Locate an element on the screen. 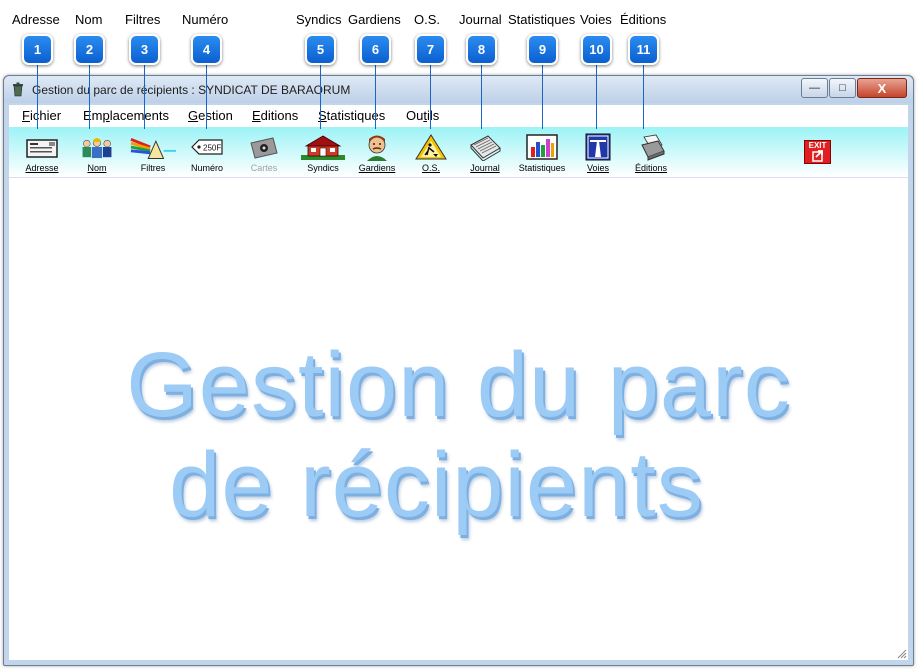 Image resolution: width=919 pixels, height=670 pixels. minimize-button: — is located at coordinates (814, 88).